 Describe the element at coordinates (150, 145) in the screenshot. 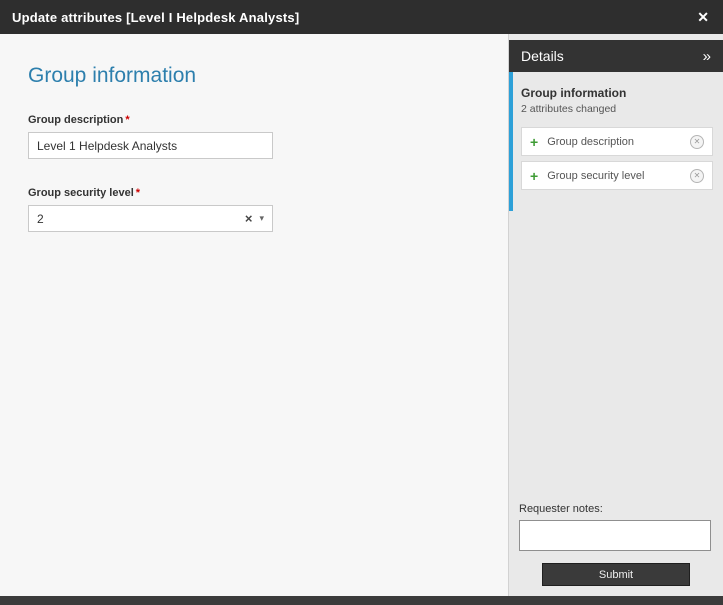

I see `group-description-input` at that location.